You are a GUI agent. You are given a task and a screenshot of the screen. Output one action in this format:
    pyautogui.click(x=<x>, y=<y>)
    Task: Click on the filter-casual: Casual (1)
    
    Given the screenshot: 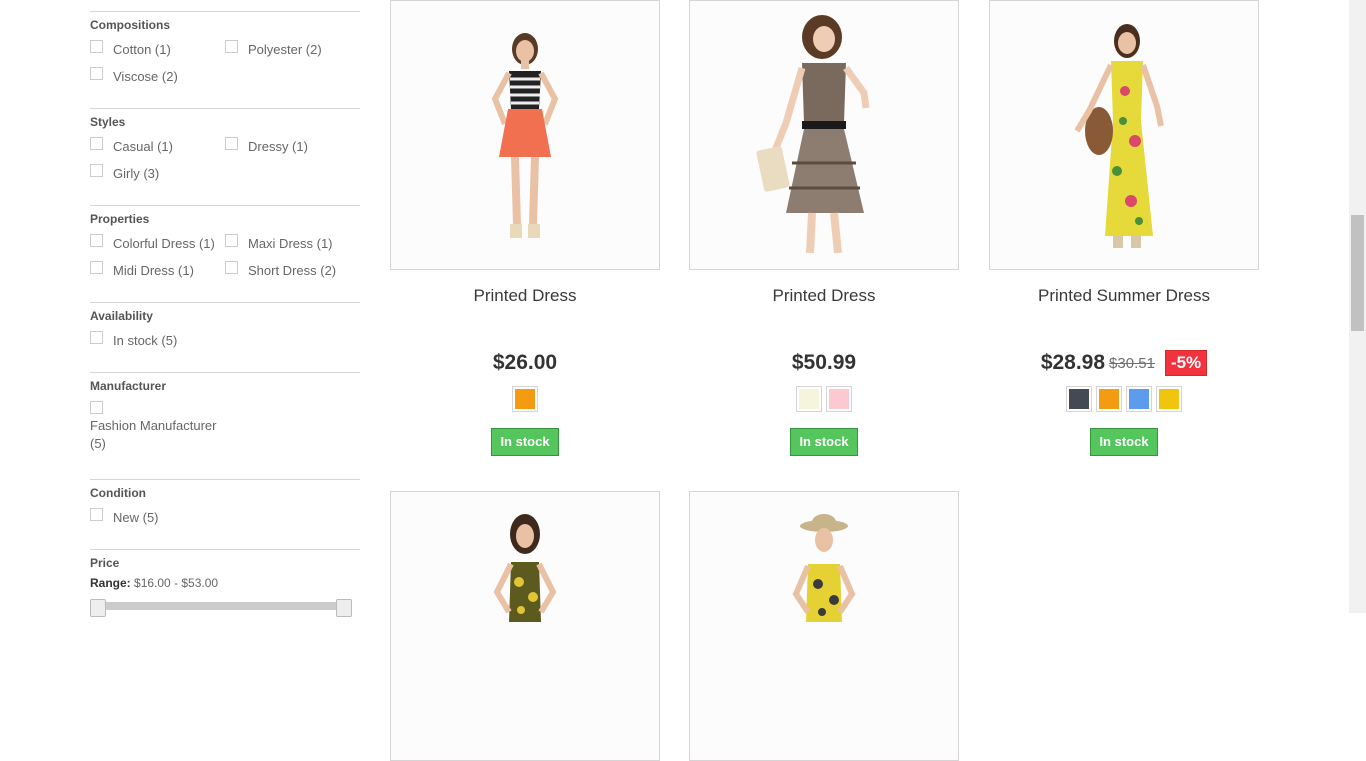 What is the action you would take?
    pyautogui.click(x=157, y=146)
    